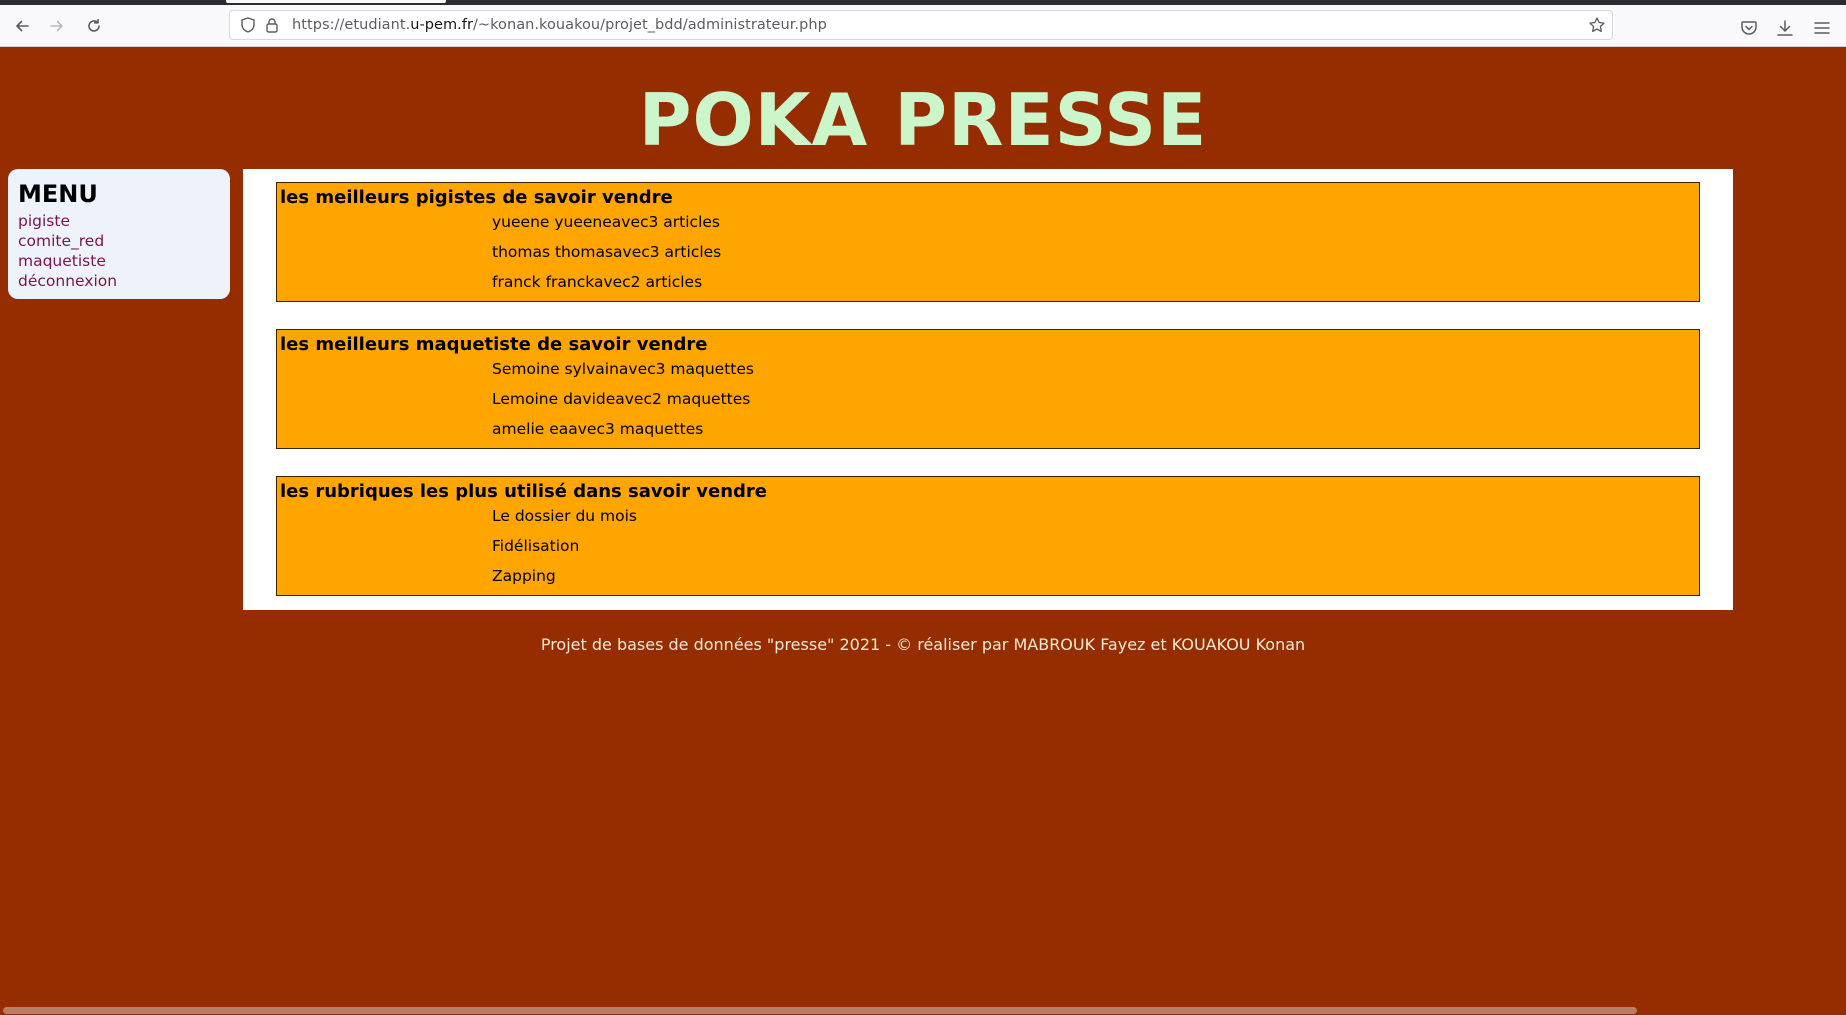  Describe the element at coordinates (820, 1010) in the screenshot. I see `scrollbar-thumb` at that location.